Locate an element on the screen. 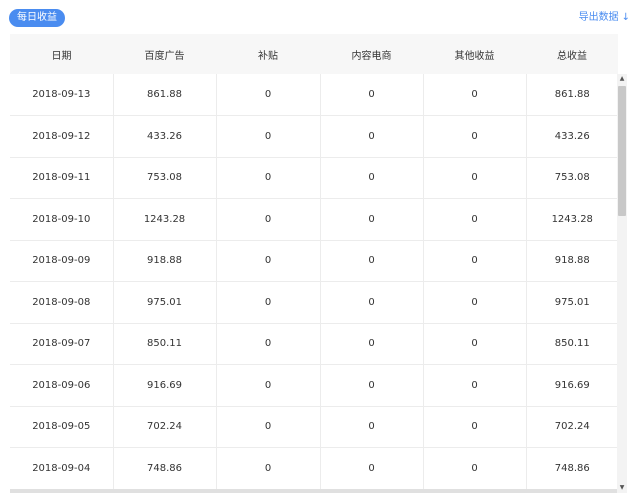  table-row: 2018-09-08 975.01 0 0 0 975.01 is located at coordinates (314, 302).